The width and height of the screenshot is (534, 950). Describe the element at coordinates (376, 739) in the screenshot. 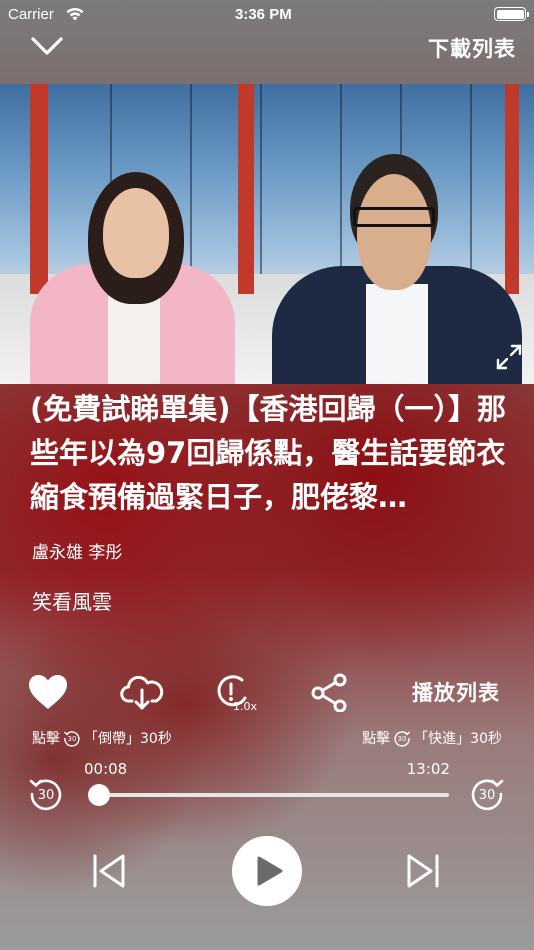

I see `forward-hint-prefix: 點擊` at that location.